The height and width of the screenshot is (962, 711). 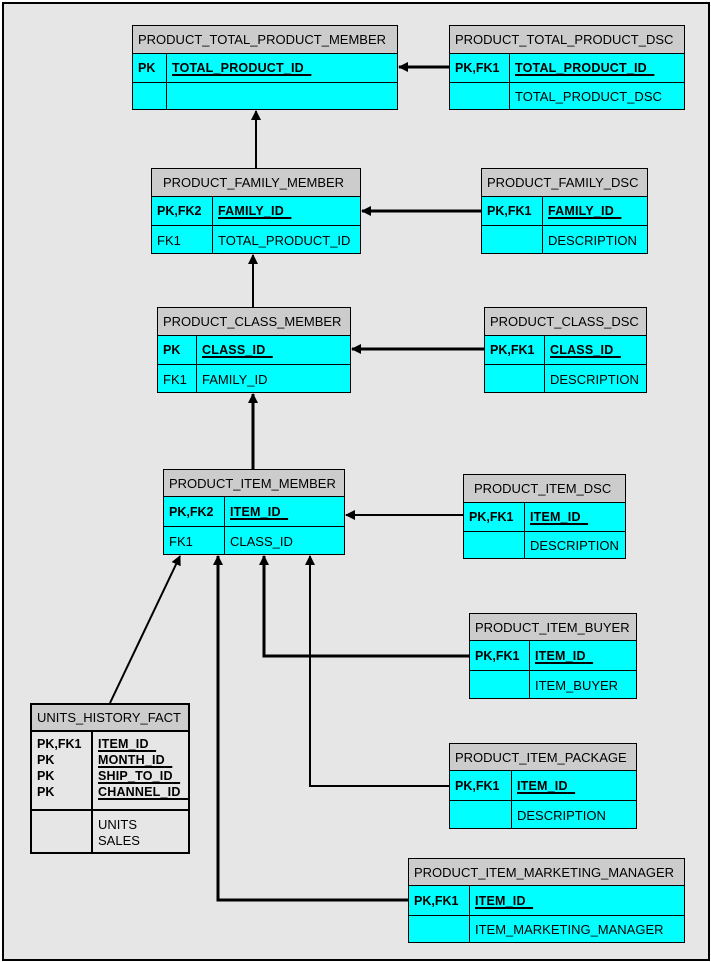 What do you see at coordinates (544, 489) in the screenshot?
I see `table-header: PRODUCT_ITEM_DSC` at bounding box center [544, 489].